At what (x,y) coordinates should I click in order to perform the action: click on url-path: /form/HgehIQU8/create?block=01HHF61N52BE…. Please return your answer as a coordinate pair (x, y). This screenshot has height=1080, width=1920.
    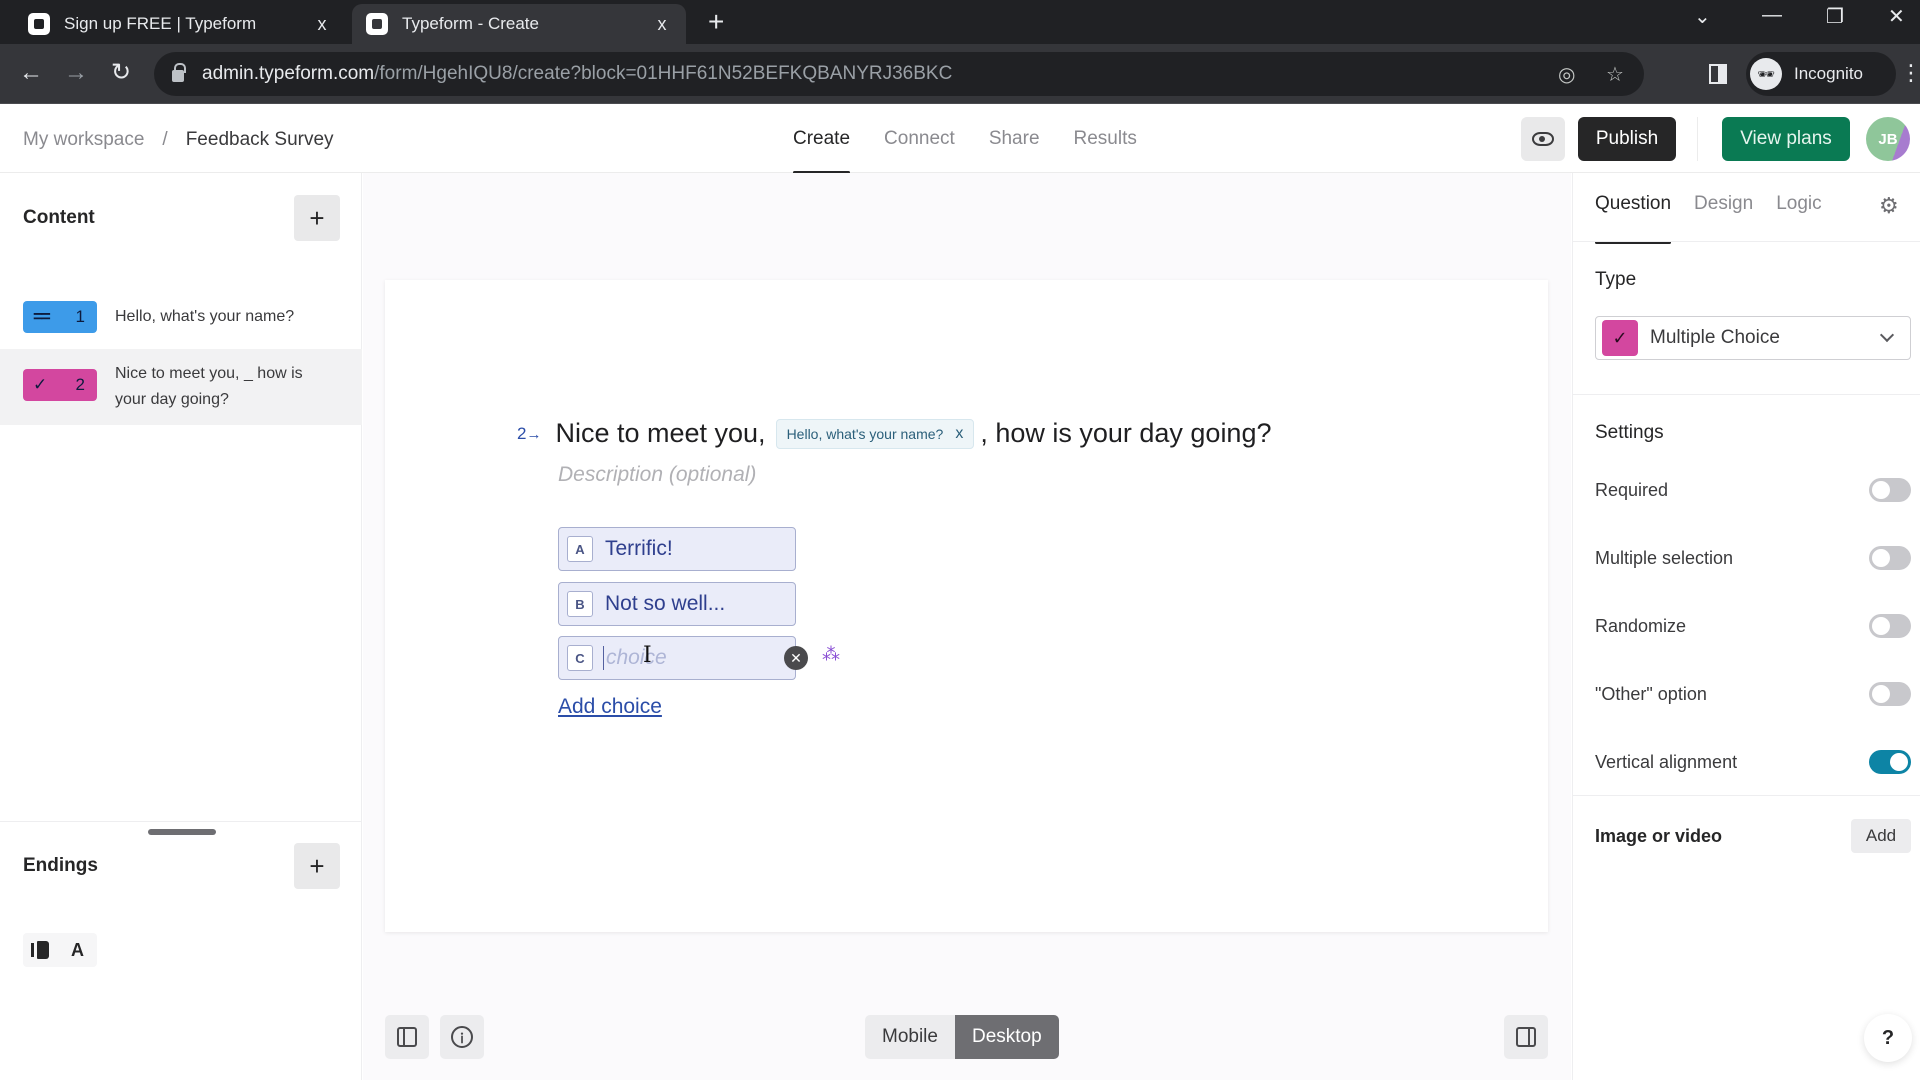
    Looking at the image, I should click on (663, 73).